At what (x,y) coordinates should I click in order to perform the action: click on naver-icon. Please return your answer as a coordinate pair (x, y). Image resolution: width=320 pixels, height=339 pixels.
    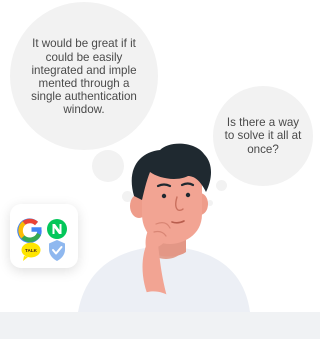
    Looking at the image, I should click on (57, 229).